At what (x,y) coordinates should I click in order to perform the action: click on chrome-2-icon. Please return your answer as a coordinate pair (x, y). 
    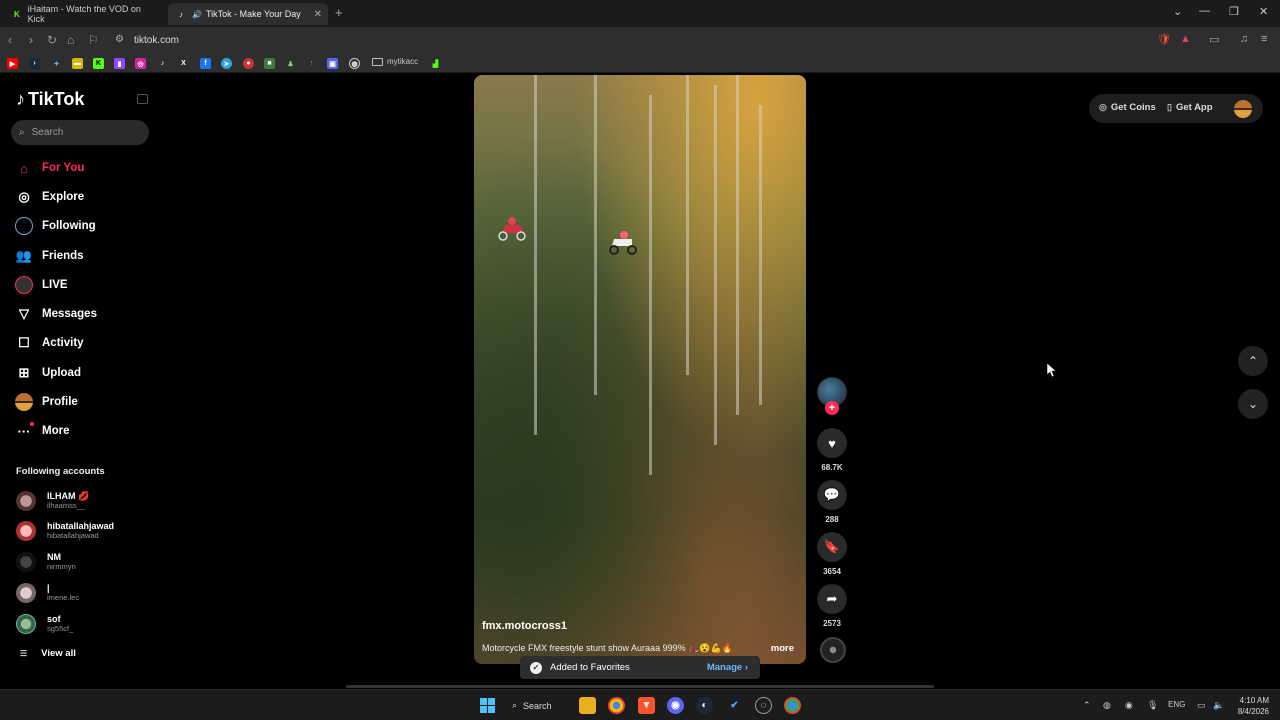
    Looking at the image, I should click on (792, 705).